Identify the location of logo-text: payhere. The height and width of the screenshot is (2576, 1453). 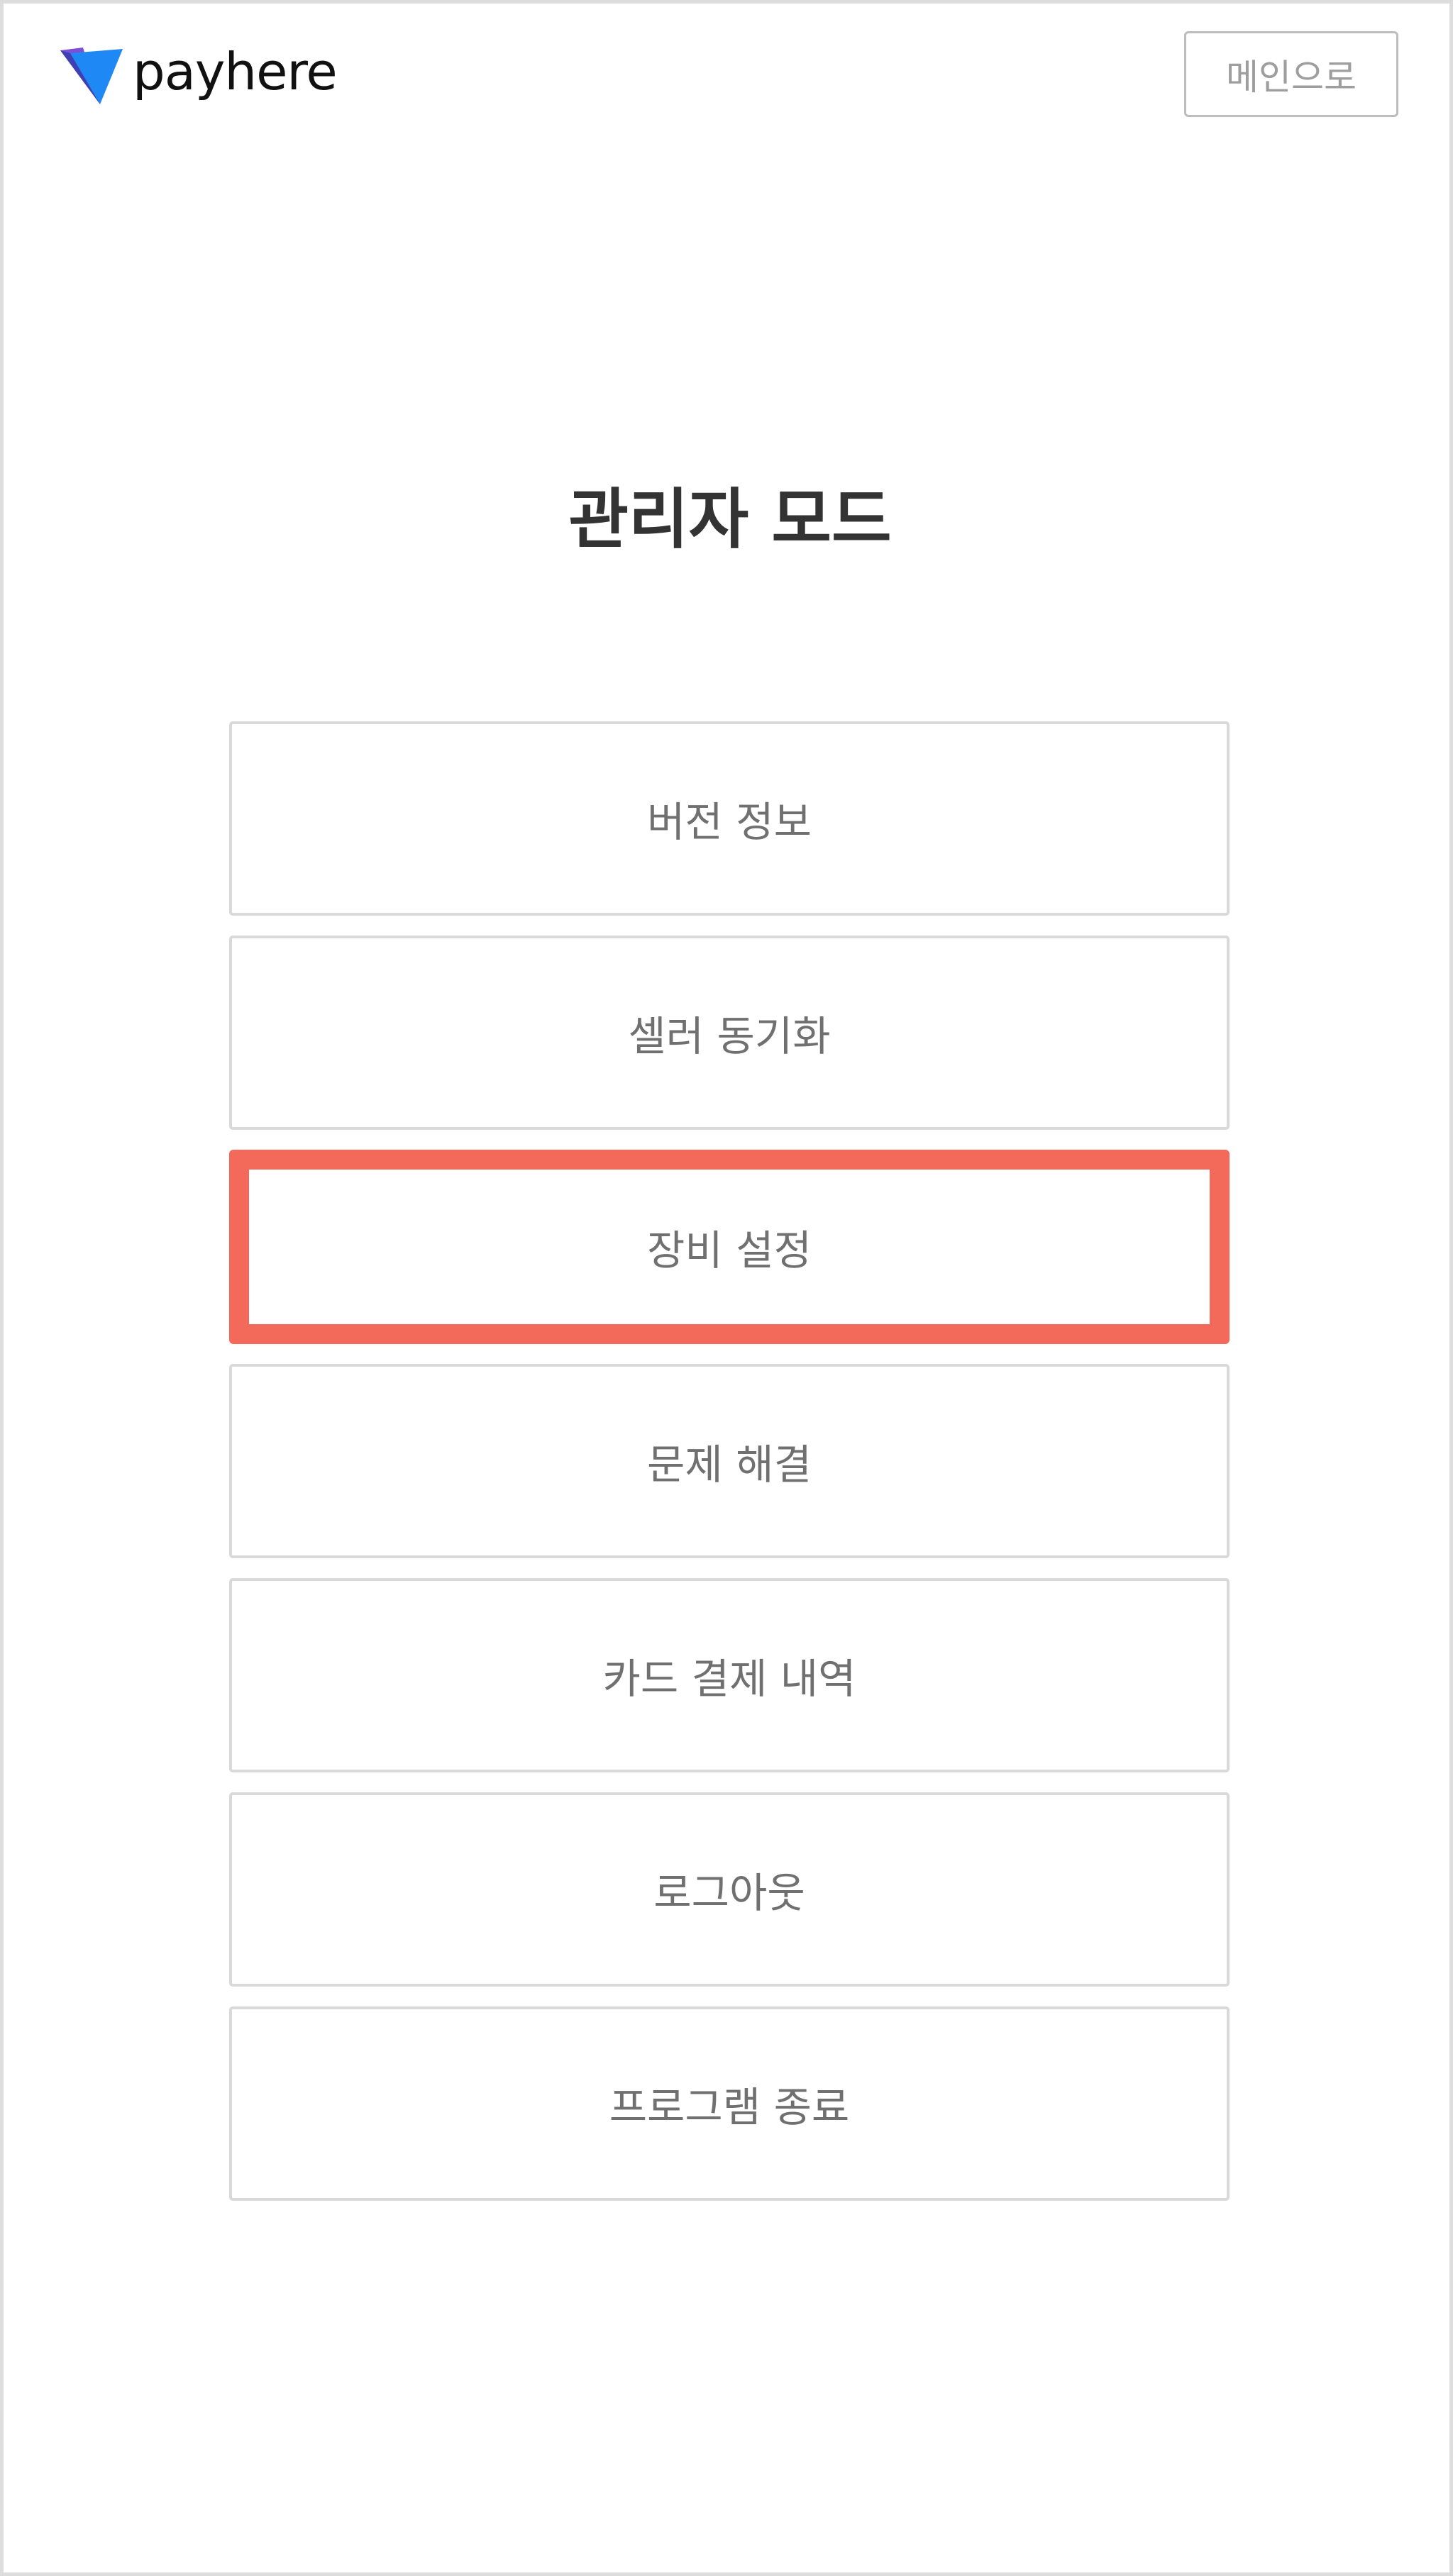
(235, 71).